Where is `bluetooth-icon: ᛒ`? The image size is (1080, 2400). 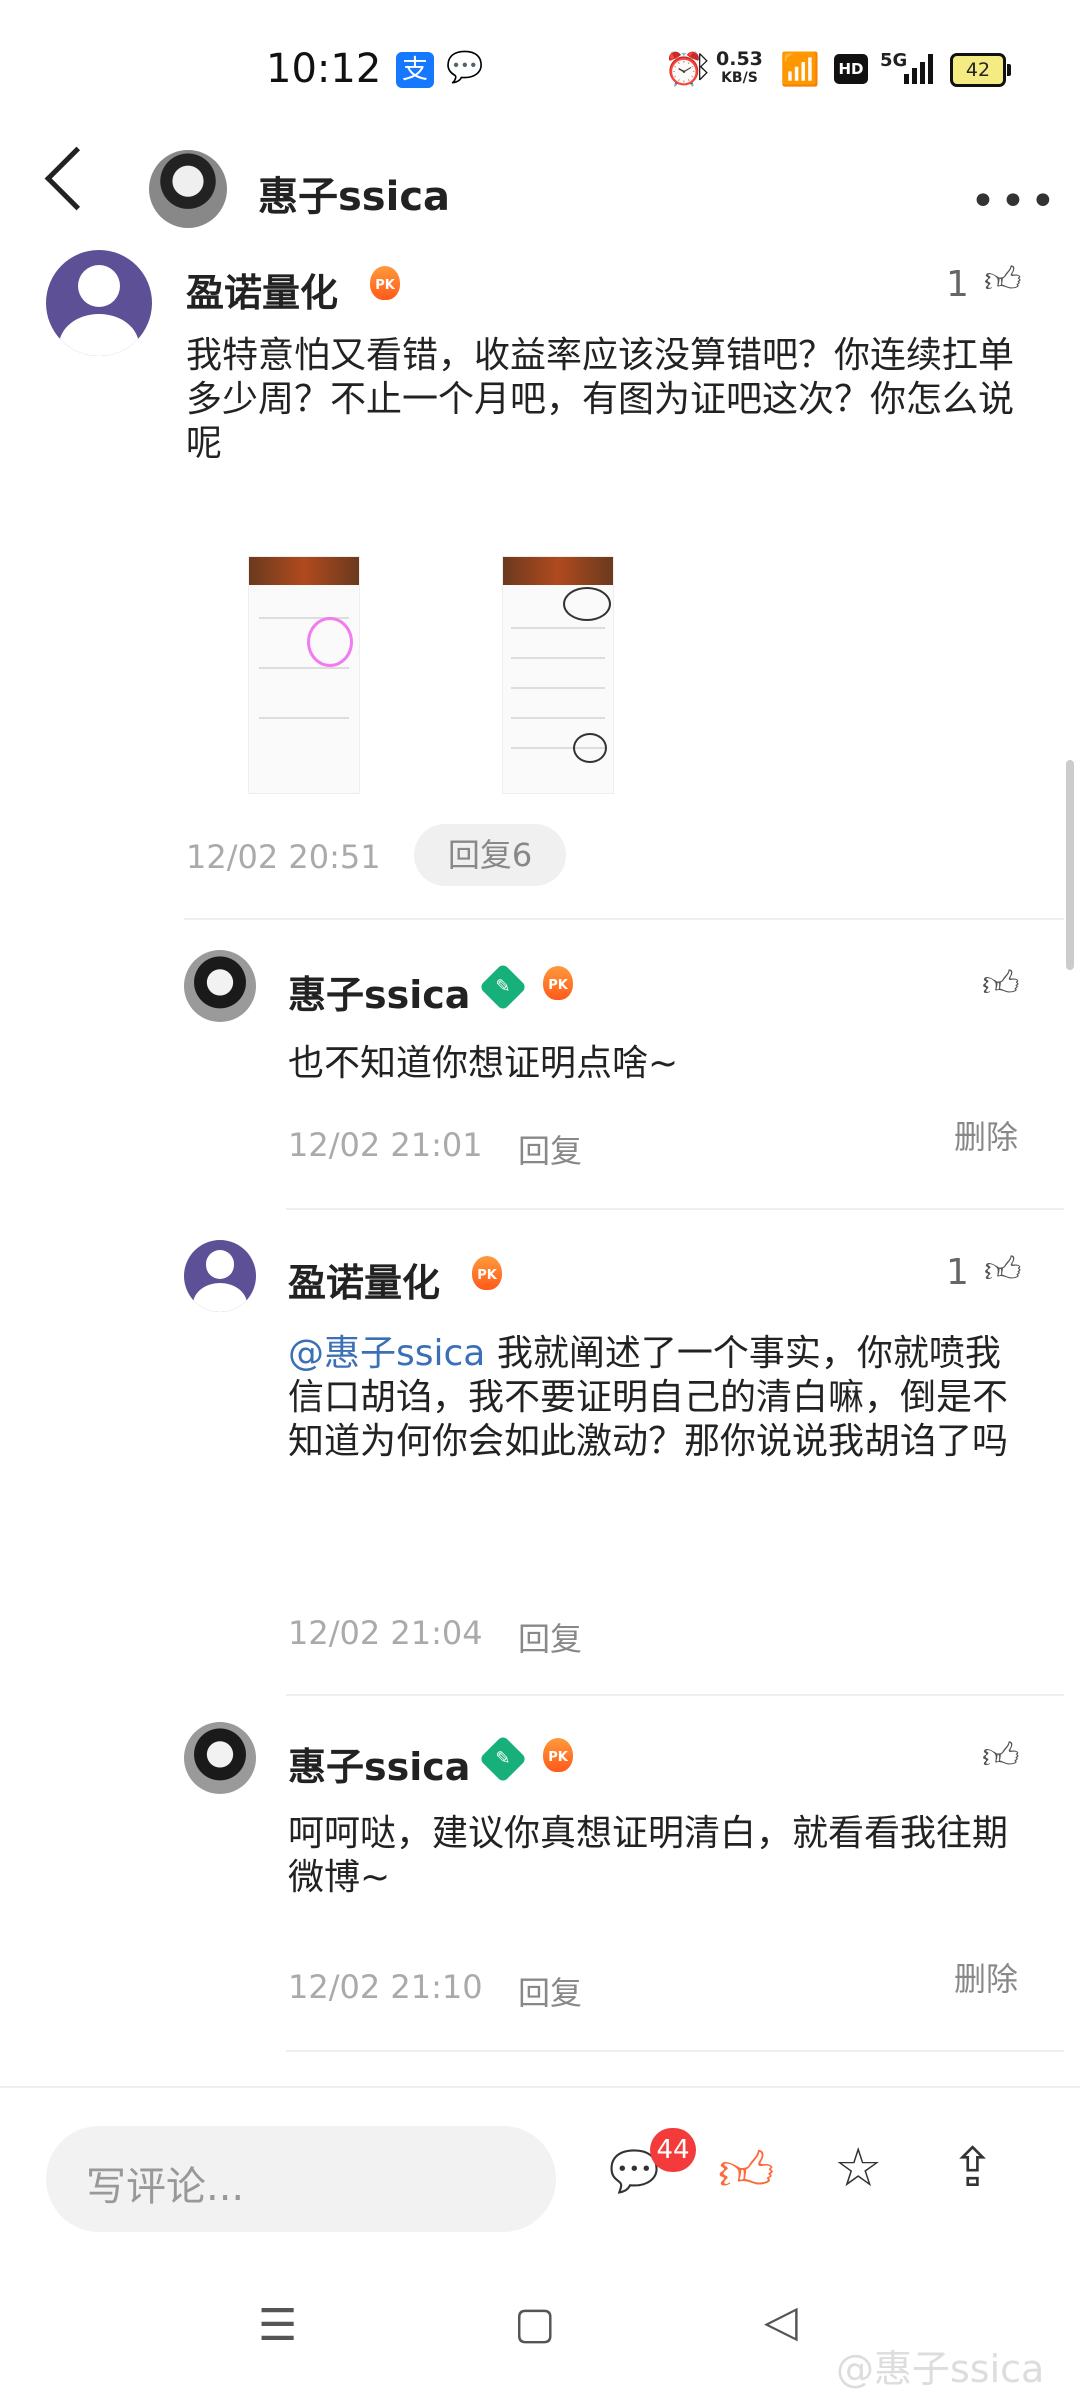 bluetooth-icon: ᛒ is located at coordinates (703, 67).